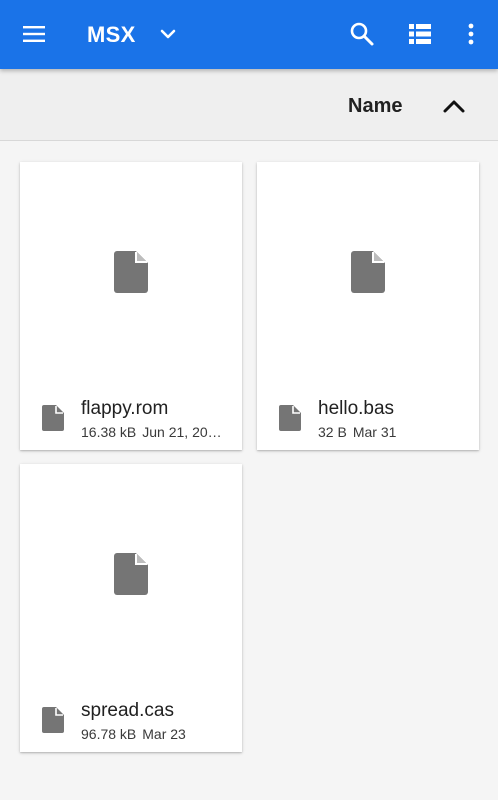 This screenshot has height=800, width=498. What do you see at coordinates (249, 105) in the screenshot?
I see `sort-bar: Name` at bounding box center [249, 105].